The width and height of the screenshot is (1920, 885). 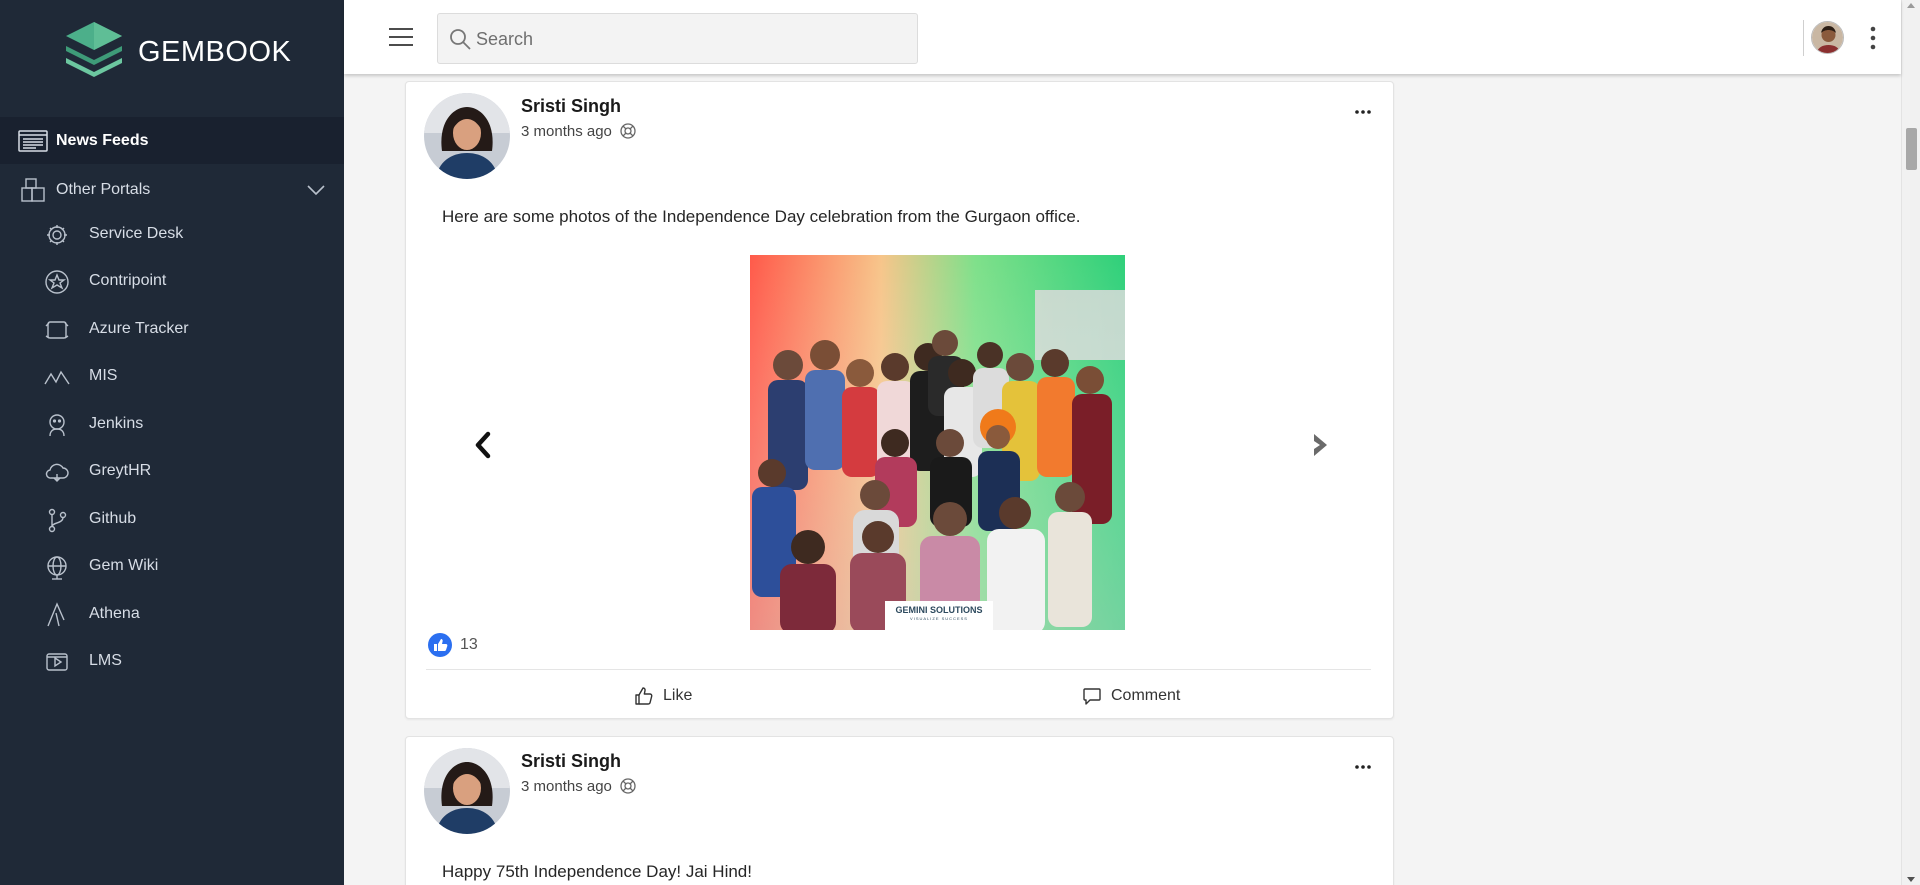 What do you see at coordinates (172, 566) in the screenshot?
I see `sidebar-item-gem-wiki: Gem Wiki` at bounding box center [172, 566].